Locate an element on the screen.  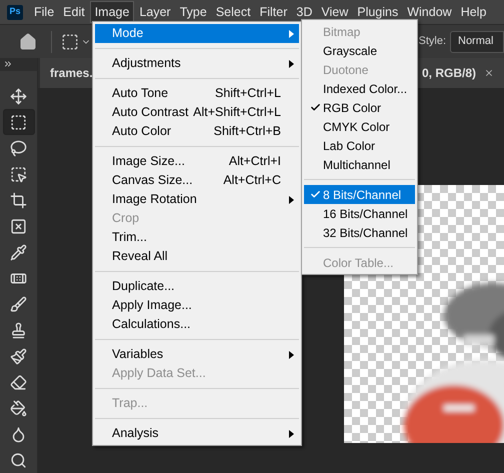
menu-item: Lab Color is located at coordinates (359, 145).